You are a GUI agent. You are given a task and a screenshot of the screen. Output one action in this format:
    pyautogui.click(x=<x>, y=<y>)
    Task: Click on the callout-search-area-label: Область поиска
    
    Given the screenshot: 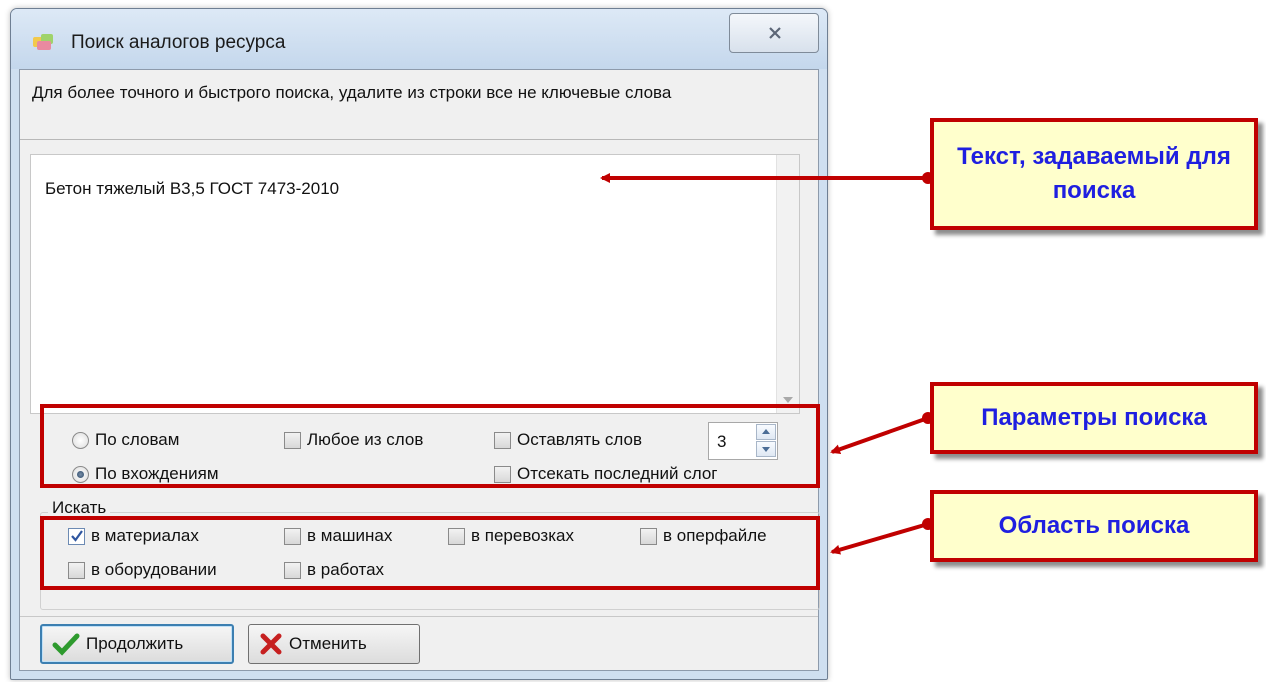 What is the action you would take?
    pyautogui.click(x=1094, y=525)
    